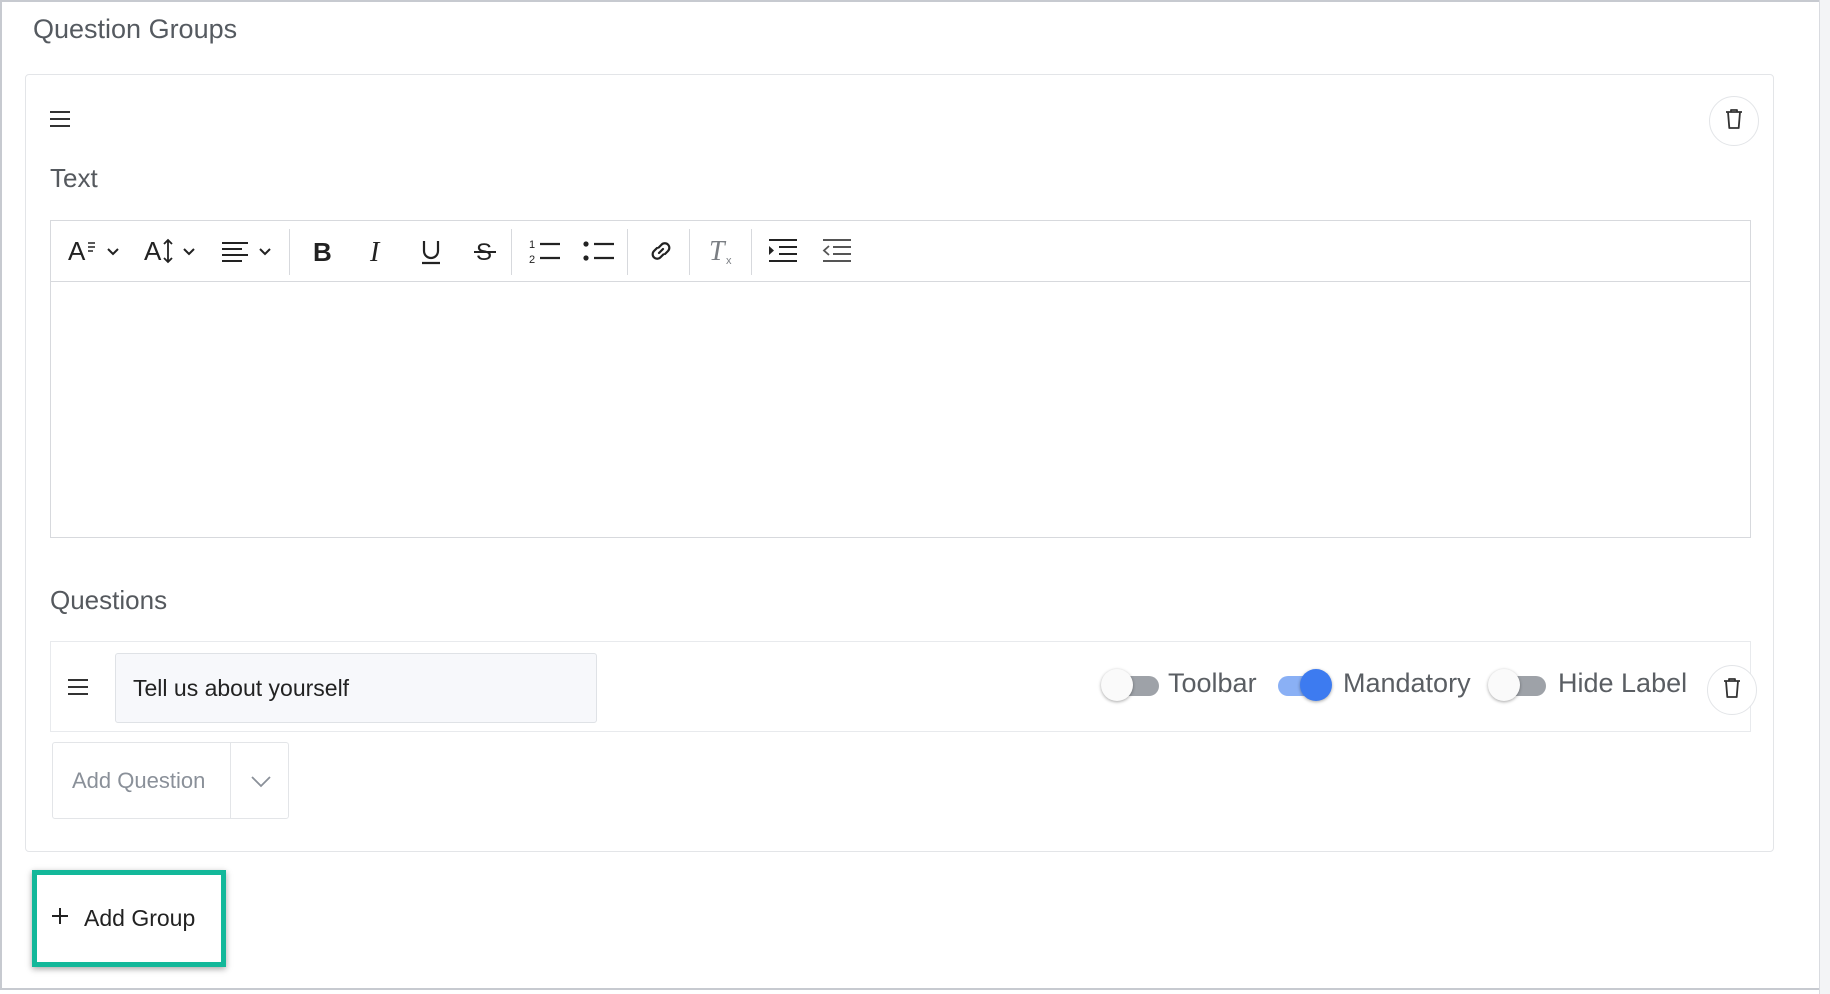 This screenshot has height=994, width=1830. I want to click on toolbar-toggle, so click(1130, 685).